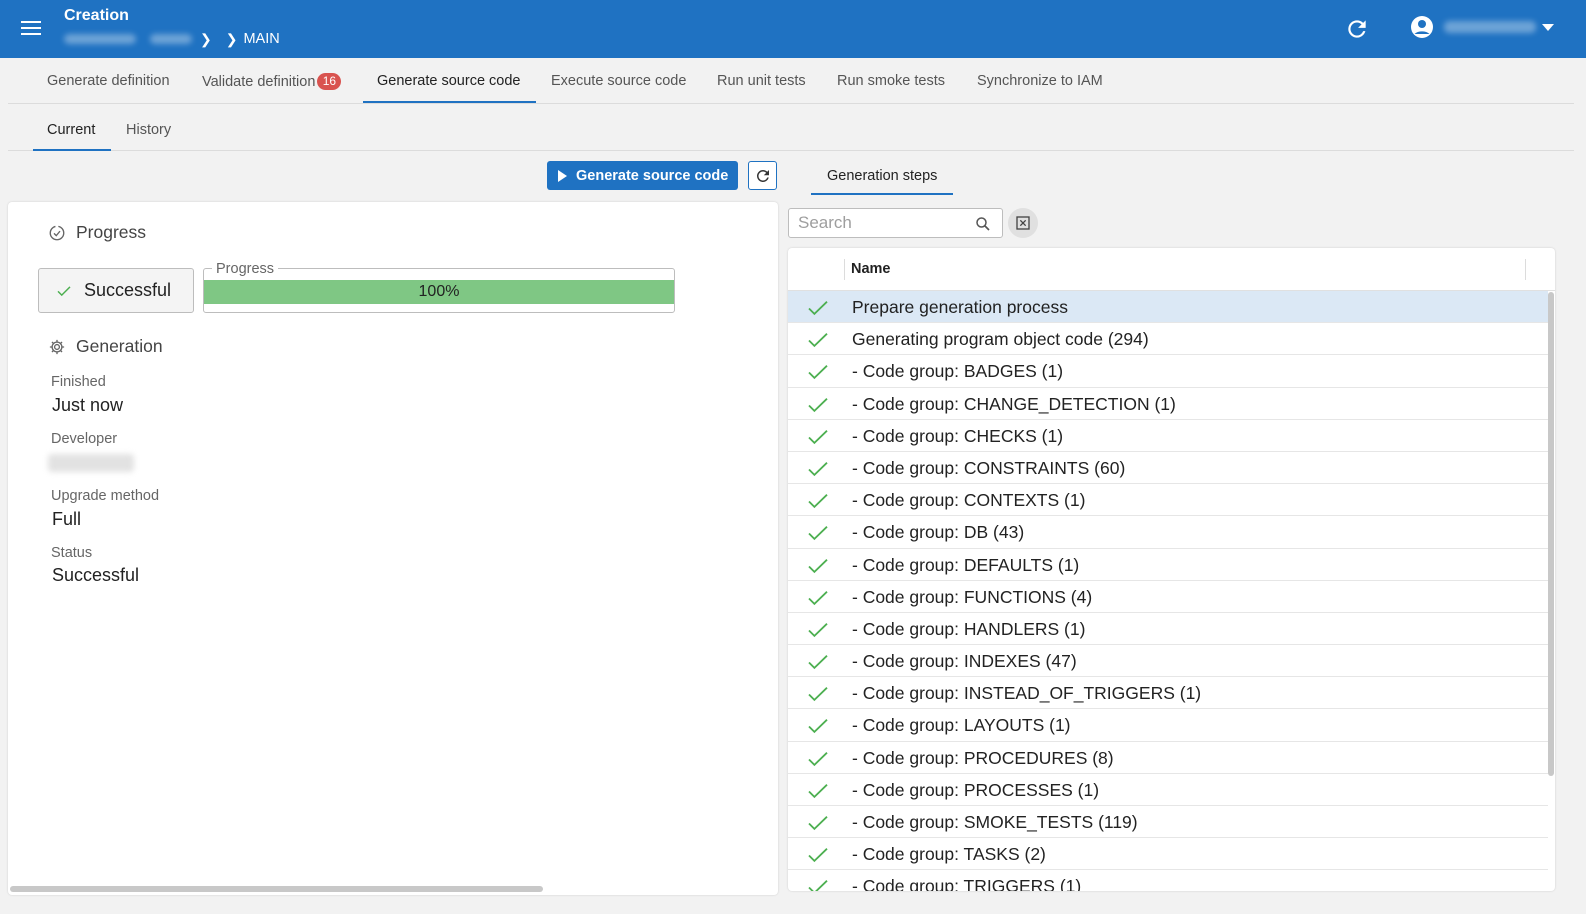  I want to click on table-row: - Code group: CONSTRAINTS (60), so click(1168, 468).